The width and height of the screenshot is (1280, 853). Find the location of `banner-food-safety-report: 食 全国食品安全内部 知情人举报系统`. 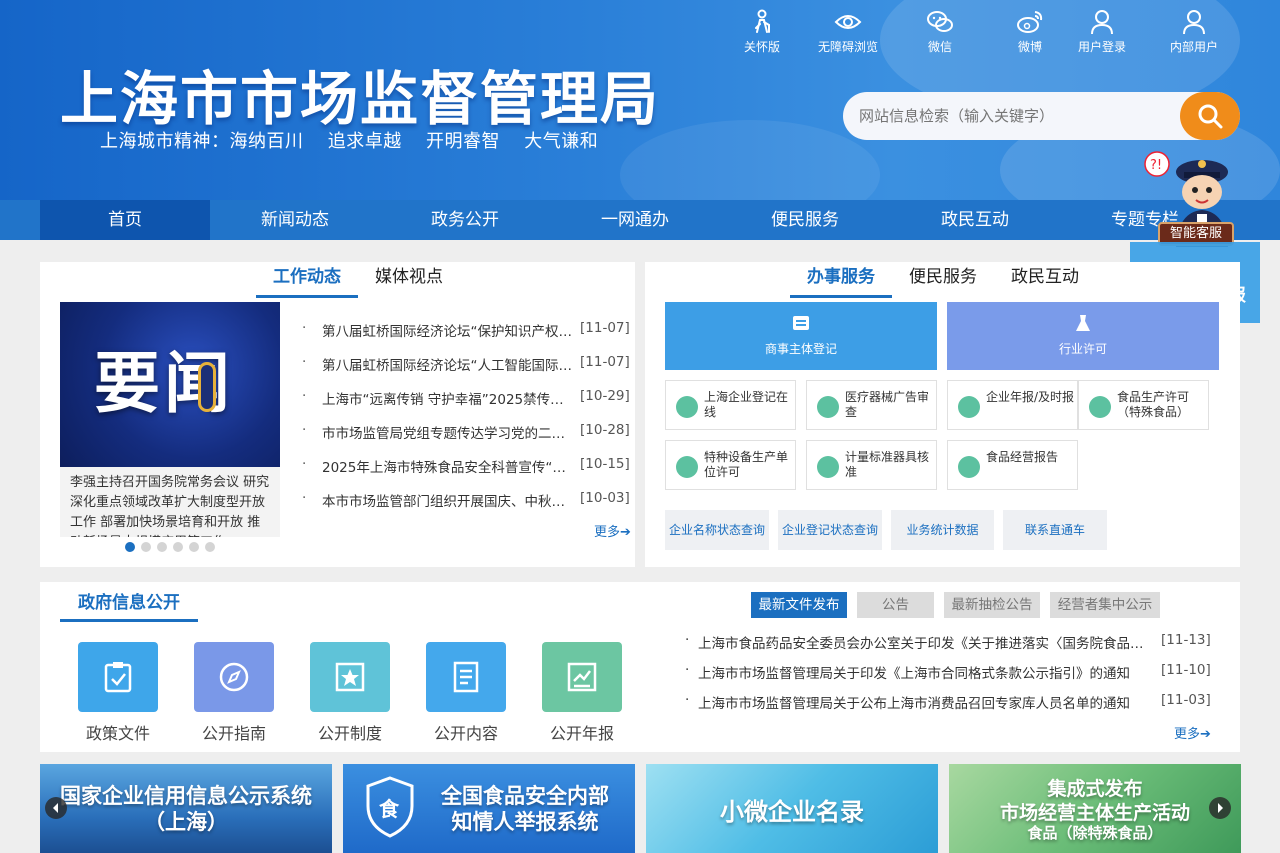

banner-food-safety-report: 食 全国食品安全内部 知情人举报系统 is located at coordinates (489, 808).